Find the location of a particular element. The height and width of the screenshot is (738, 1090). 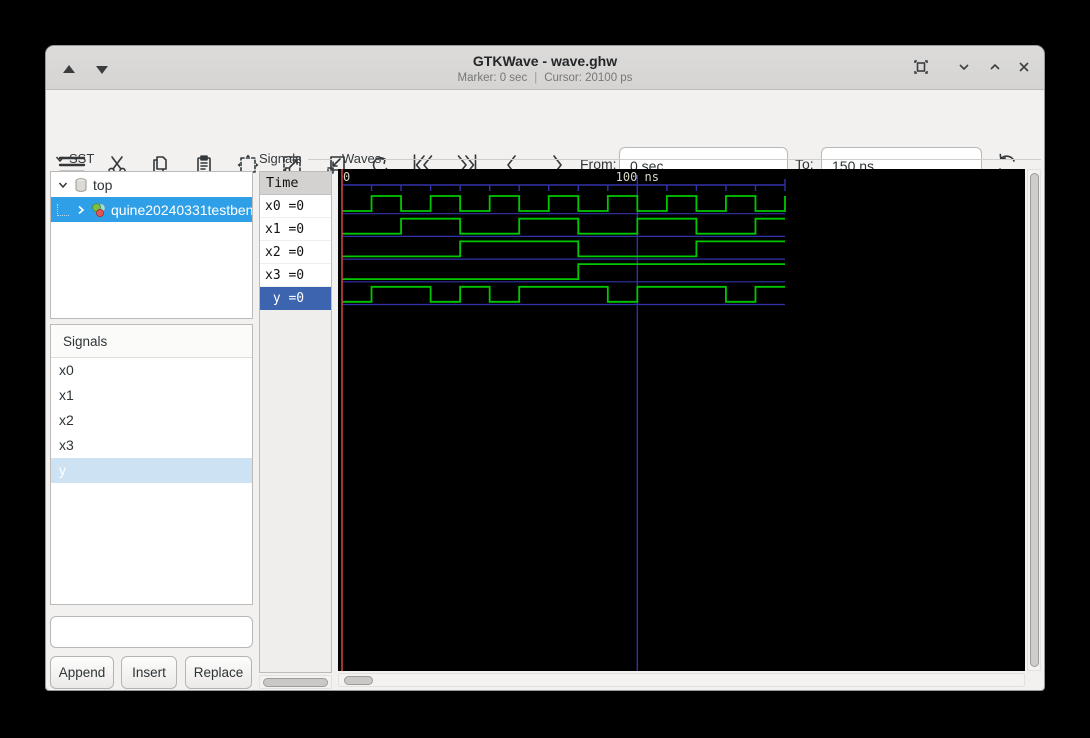

values-frame-line is located at coordinates (320, 159).